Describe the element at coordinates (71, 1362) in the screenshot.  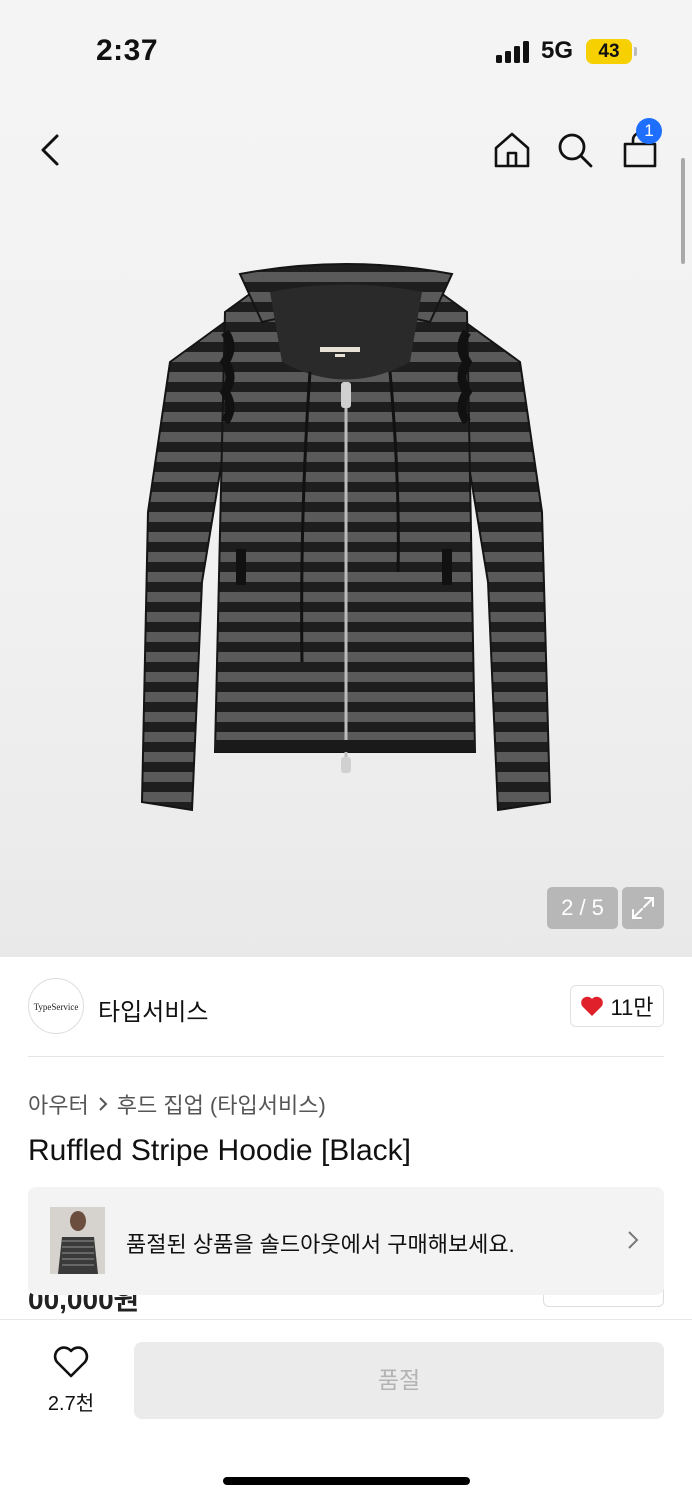
I see `heart-outline-icon` at that location.